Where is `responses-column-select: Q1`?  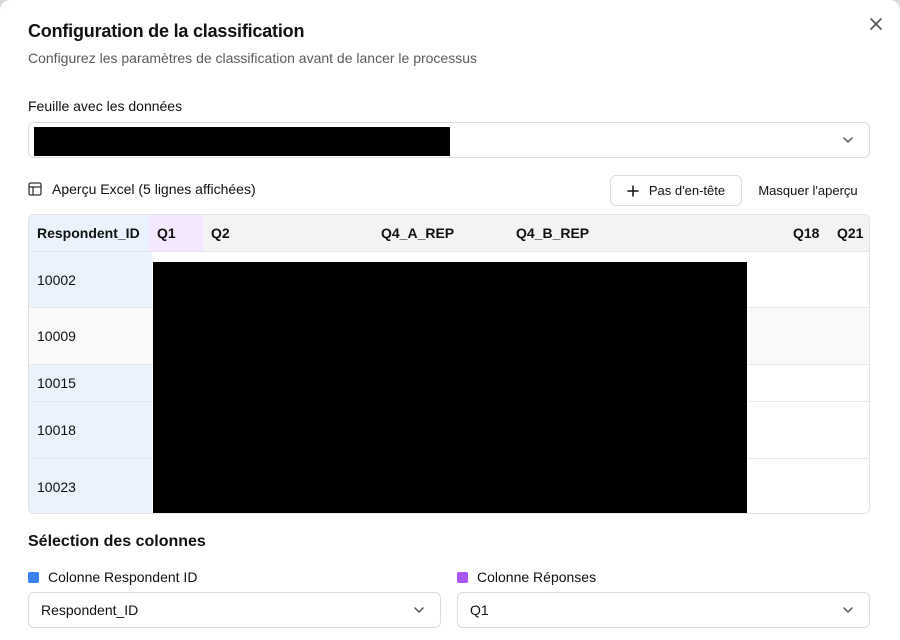
responses-column-select: Q1 is located at coordinates (663, 610).